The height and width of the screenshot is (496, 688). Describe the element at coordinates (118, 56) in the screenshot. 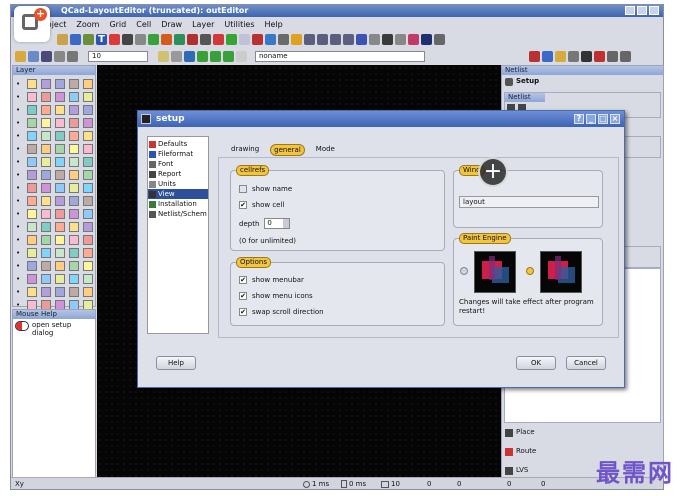

I see `grid-value-field: 10` at that location.